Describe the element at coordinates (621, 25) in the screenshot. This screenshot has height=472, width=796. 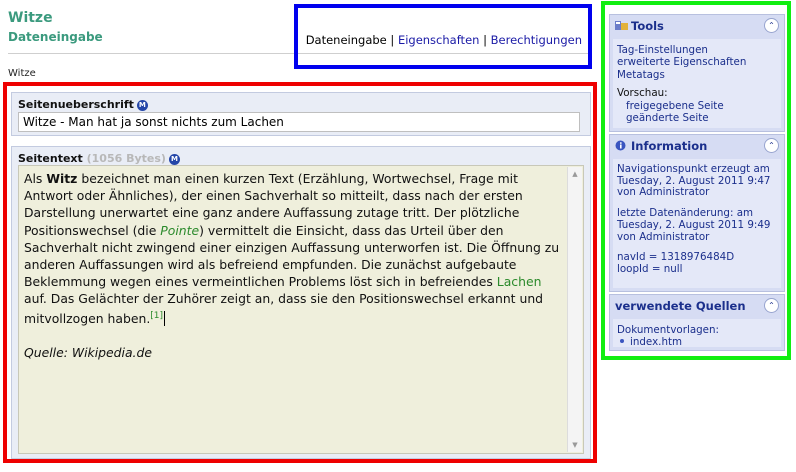
I see `tools-icon` at that location.